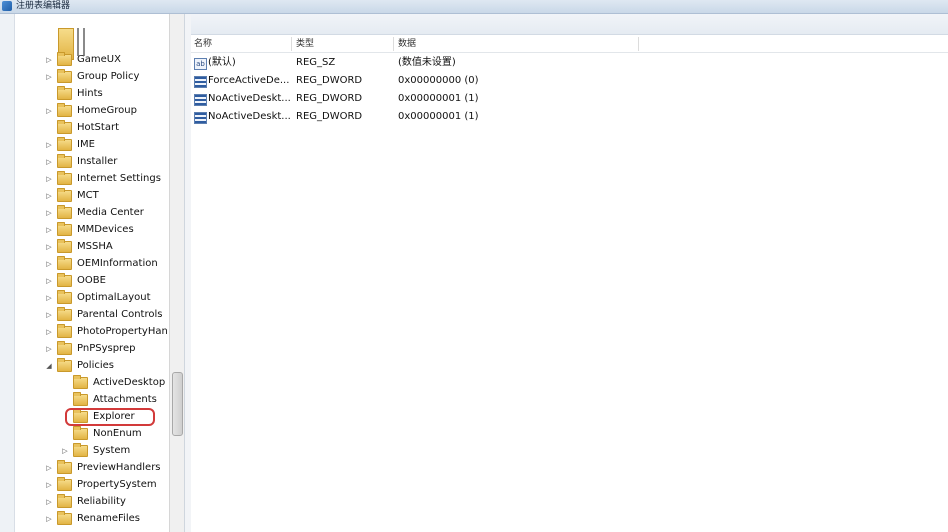 The width and height of the screenshot is (948, 532). I want to click on string-value-icon: ab, so click(200, 64).